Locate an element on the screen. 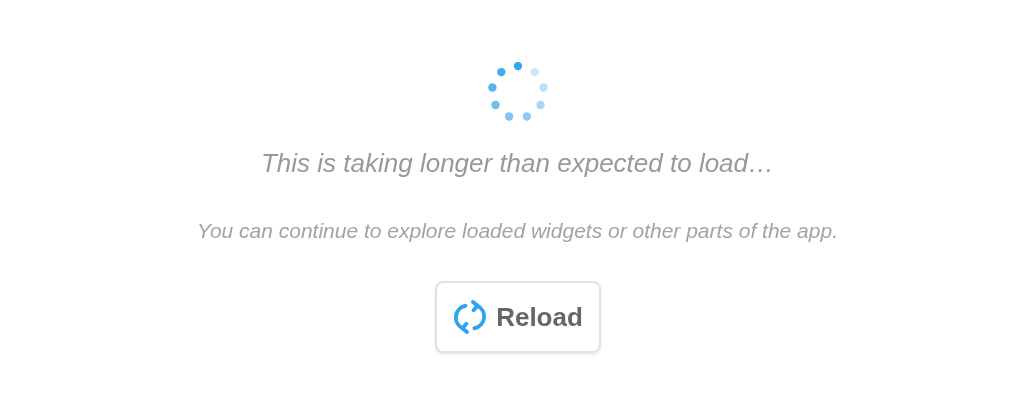 The height and width of the screenshot is (415, 1035). loading-spinner-icon is located at coordinates (517, 92).